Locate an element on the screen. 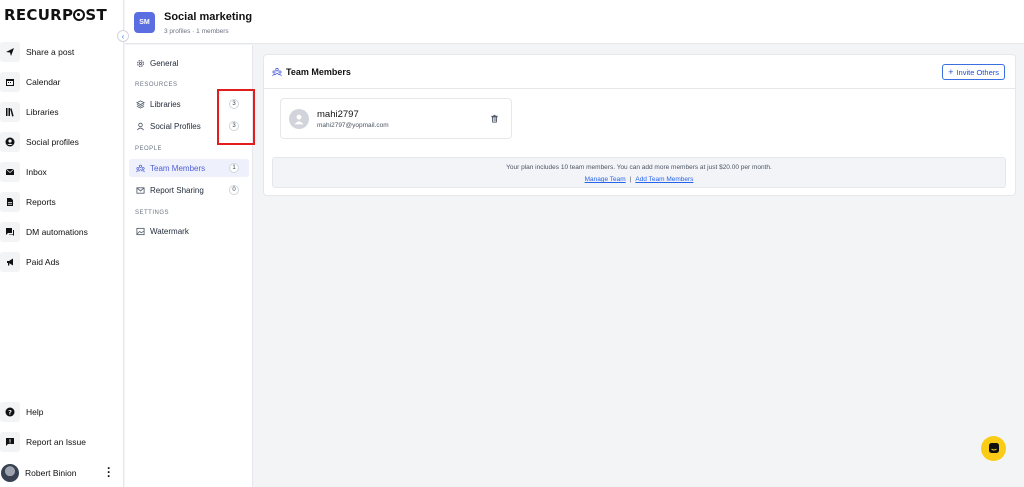 The image size is (1024, 487). invite-others-button: + Invite Others is located at coordinates (973, 72).